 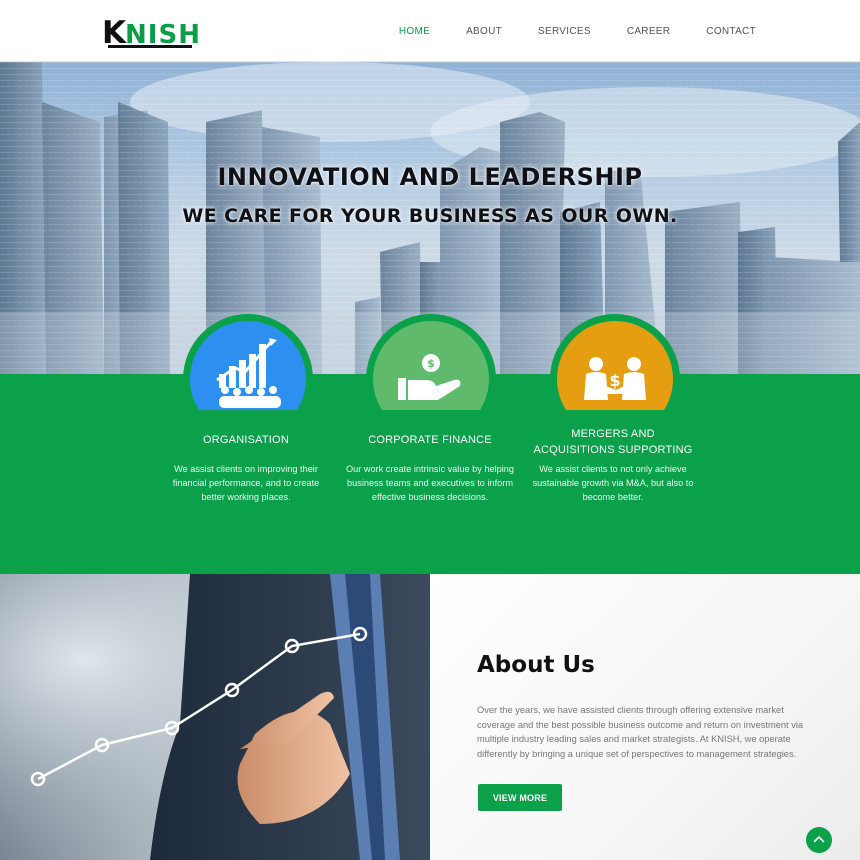 I want to click on nav-about: ABOUT, so click(x=484, y=31).